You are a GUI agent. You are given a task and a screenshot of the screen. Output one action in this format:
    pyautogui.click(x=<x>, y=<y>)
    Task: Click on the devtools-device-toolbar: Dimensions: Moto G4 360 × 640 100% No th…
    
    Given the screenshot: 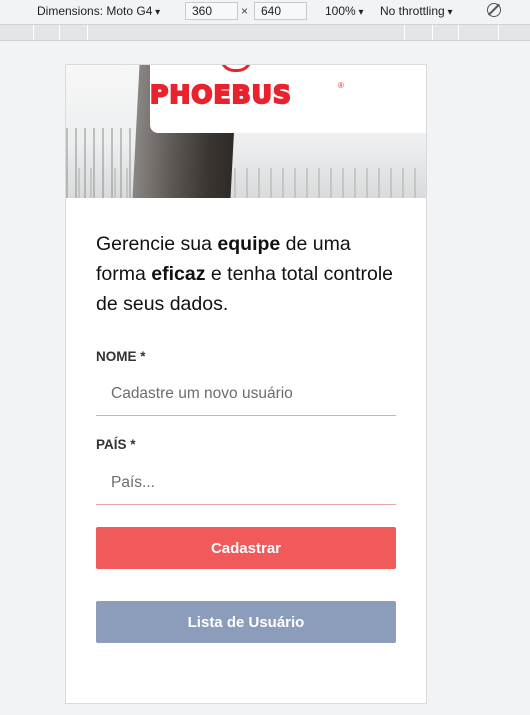 What is the action you would take?
    pyautogui.click(x=265, y=12)
    